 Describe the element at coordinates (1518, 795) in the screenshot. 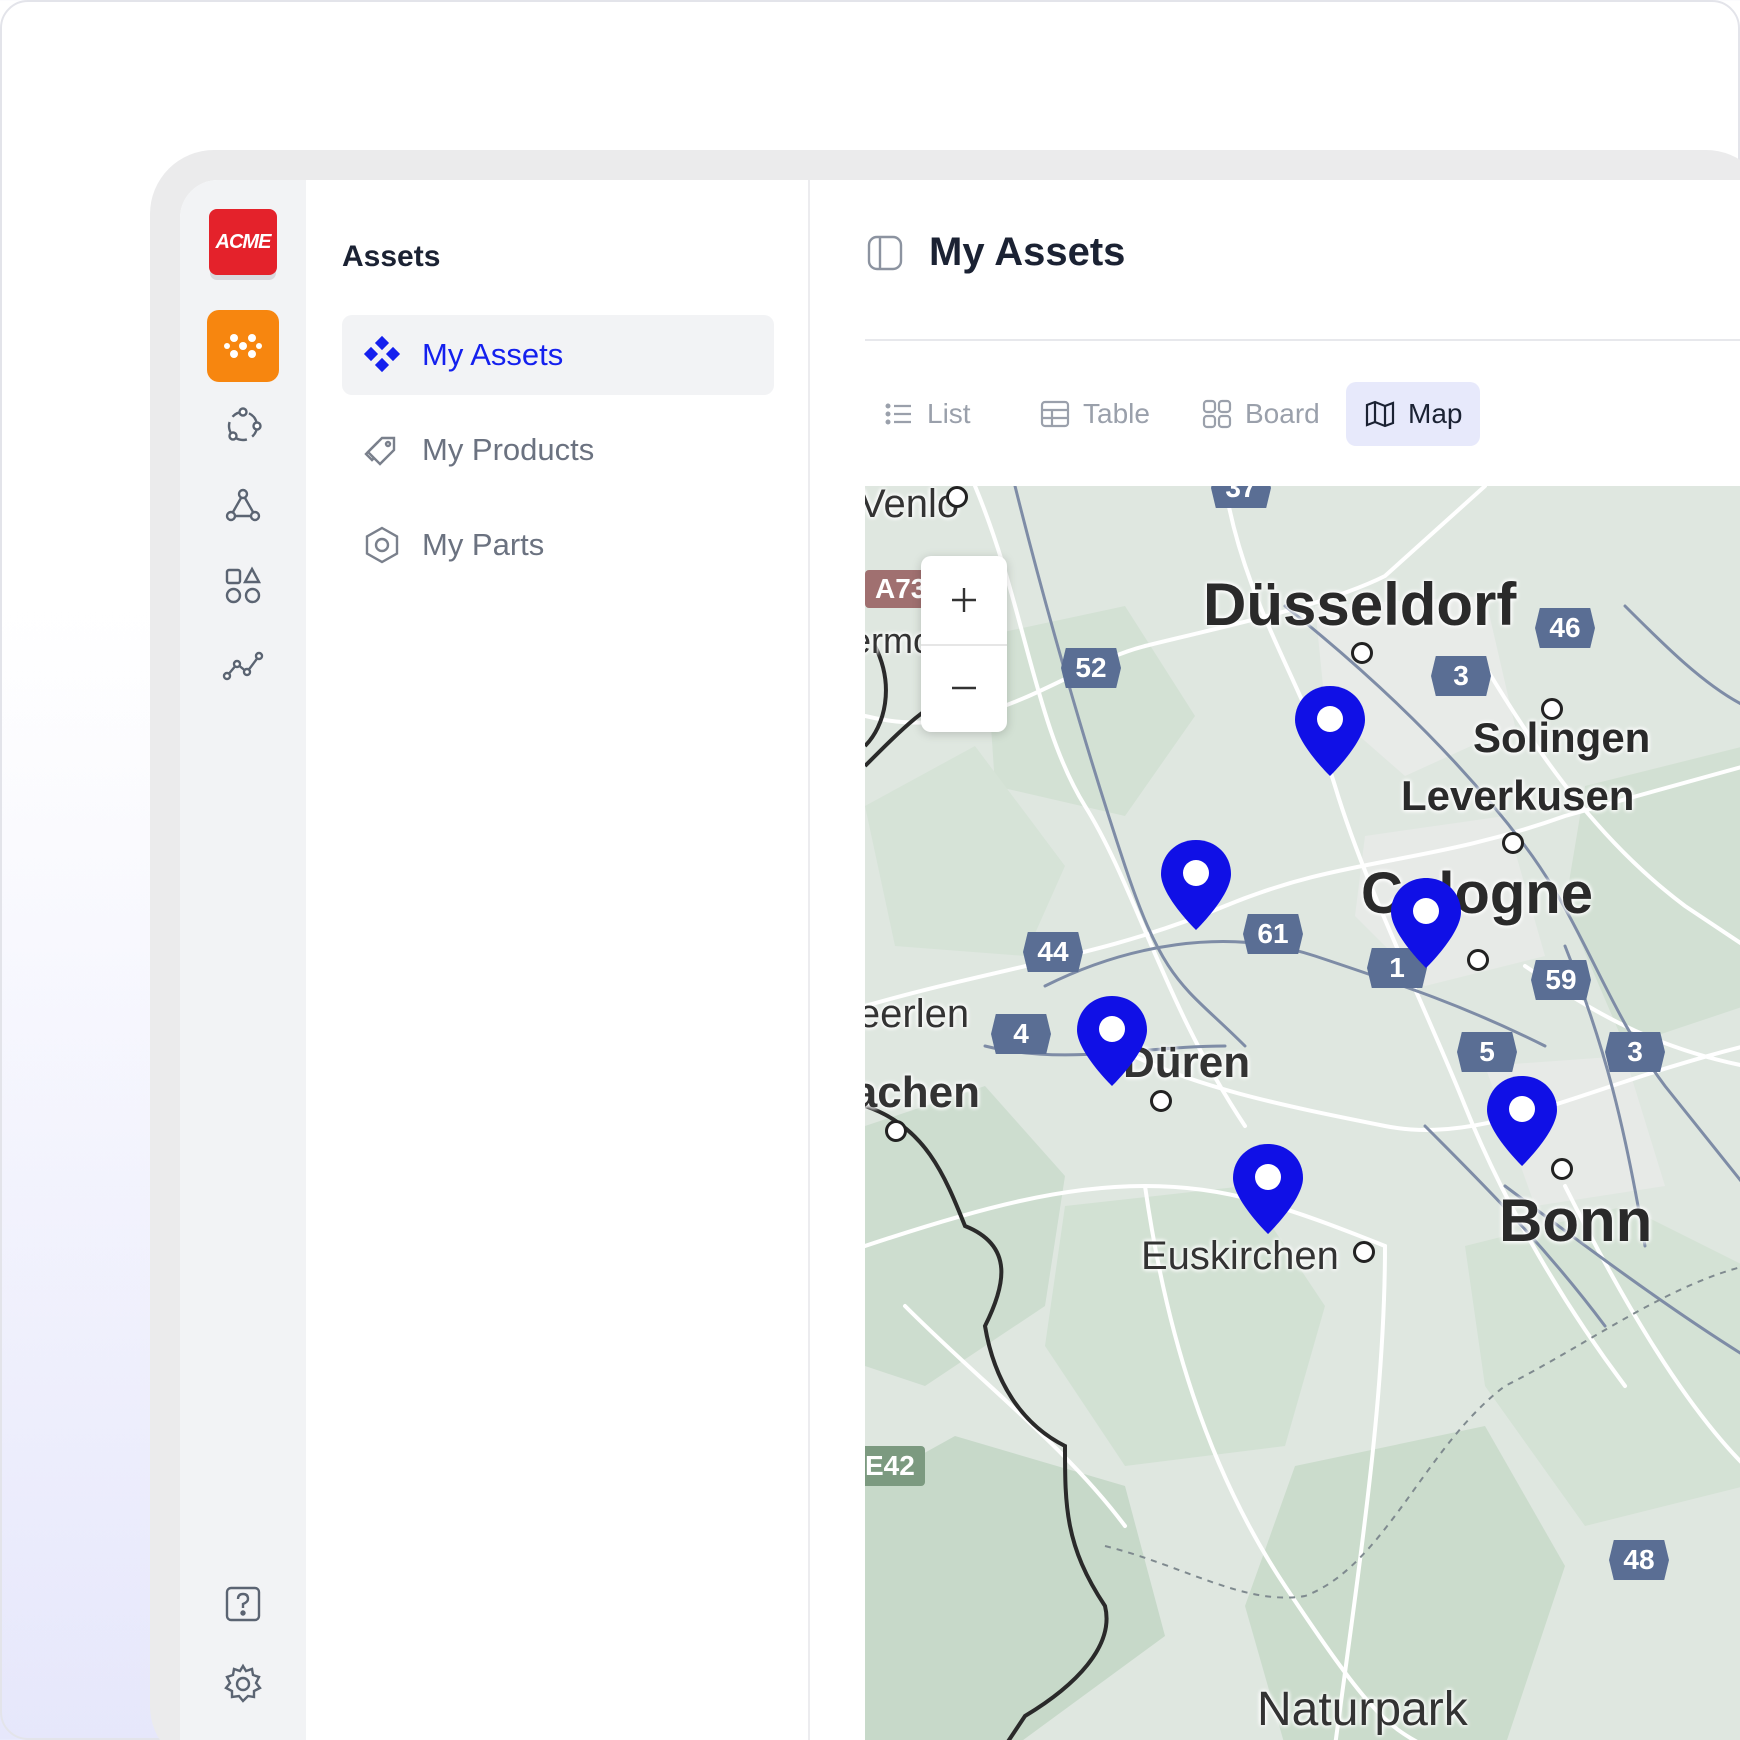

I see `city-label-leverkusen: Leverkusen` at that location.